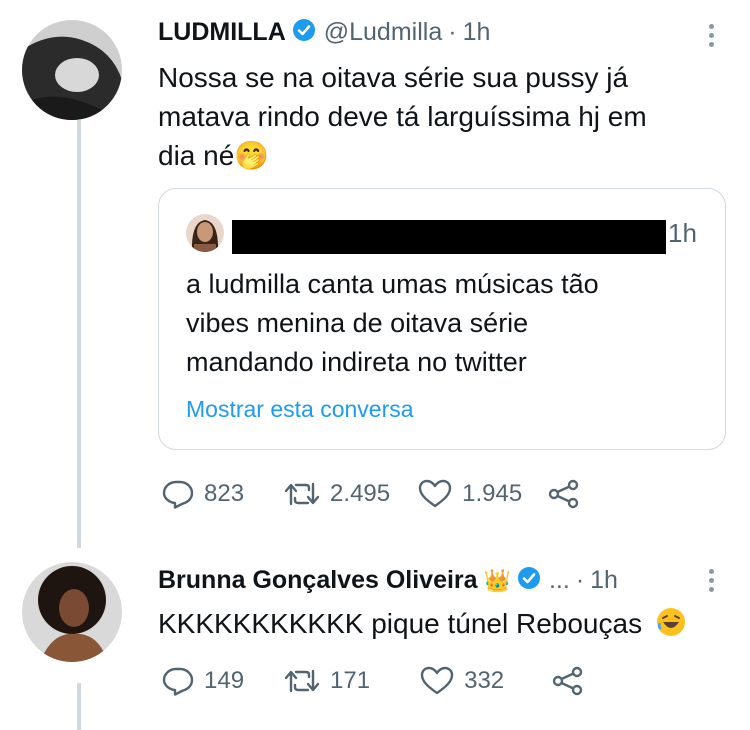 This screenshot has width=750, height=730. Describe the element at coordinates (393, 77) in the screenshot. I see `tweet1-text-line: Nossa se na oitava série sua pussy já` at that location.